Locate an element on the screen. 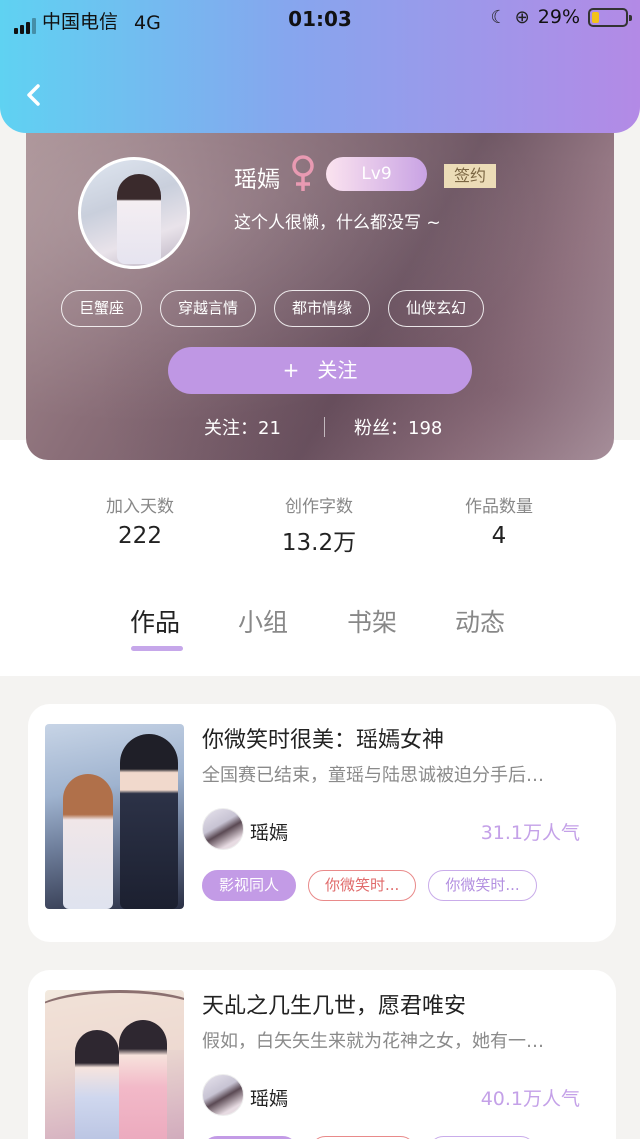  follow-button: + 关注 is located at coordinates (320, 370).